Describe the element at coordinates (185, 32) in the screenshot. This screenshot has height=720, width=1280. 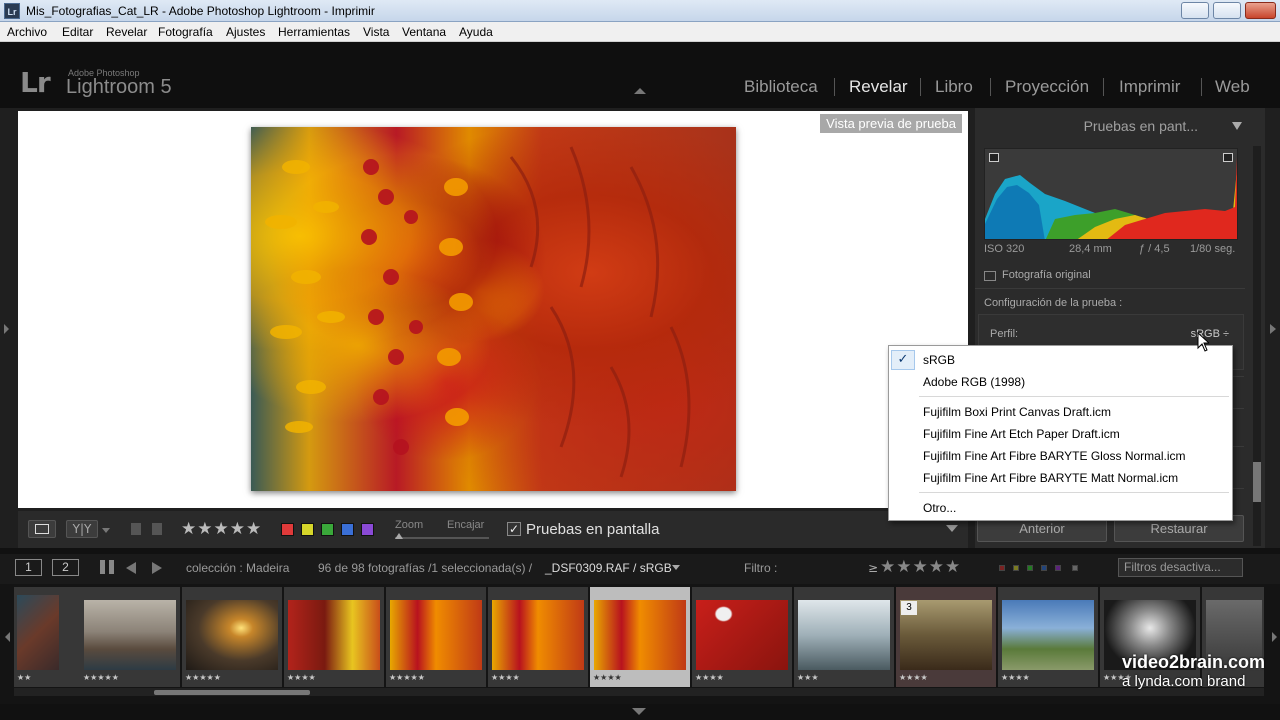
I see `menu-fotografia: Fotografía` at that location.